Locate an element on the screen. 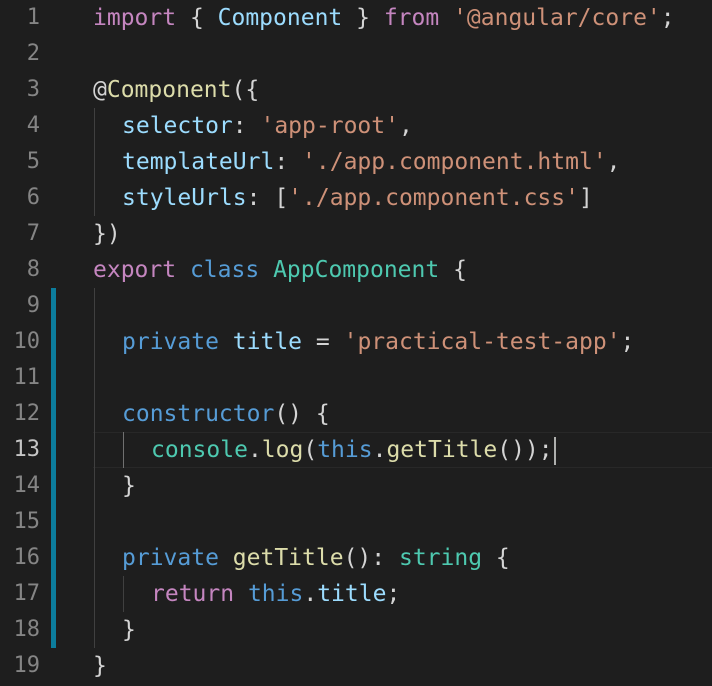  token: './app.component.html' is located at coordinates (454, 162).